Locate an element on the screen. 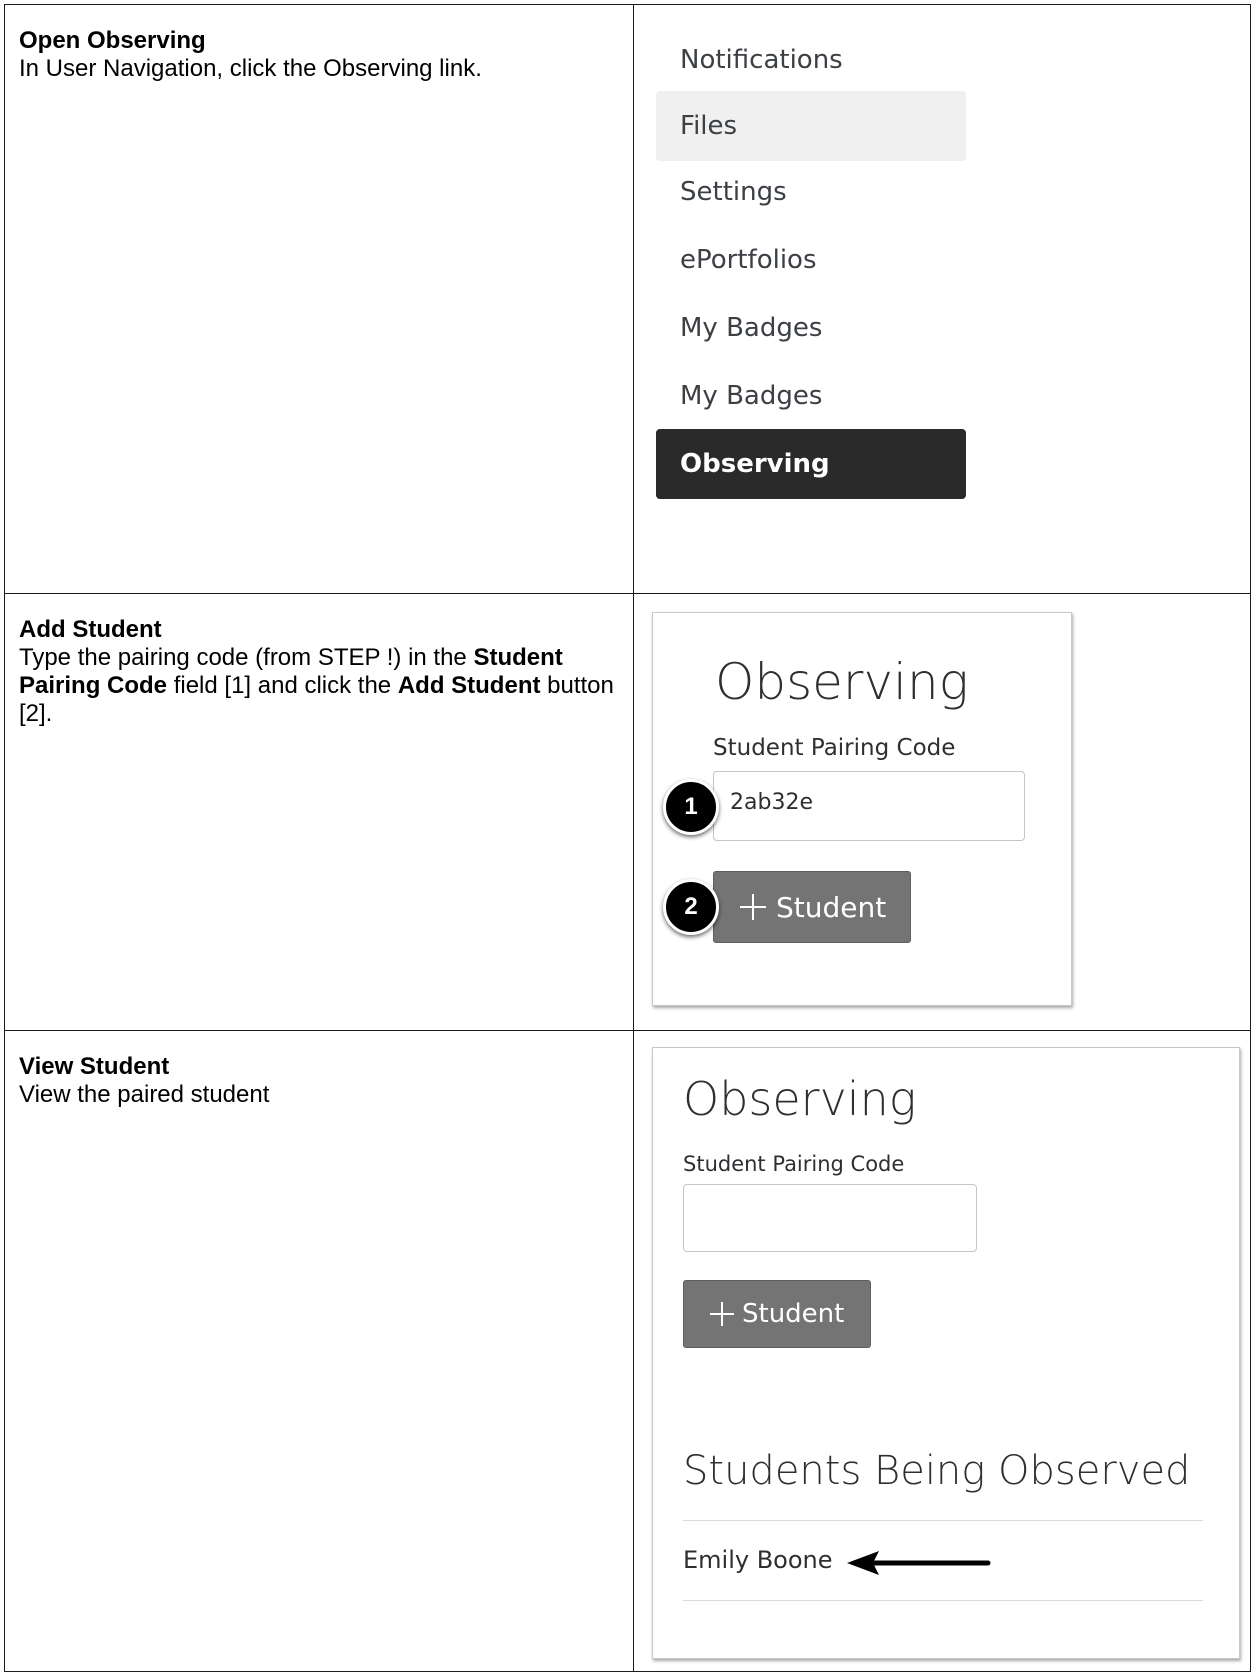 The image size is (1253, 1672). step-title: View Student is located at coordinates (94, 1066).